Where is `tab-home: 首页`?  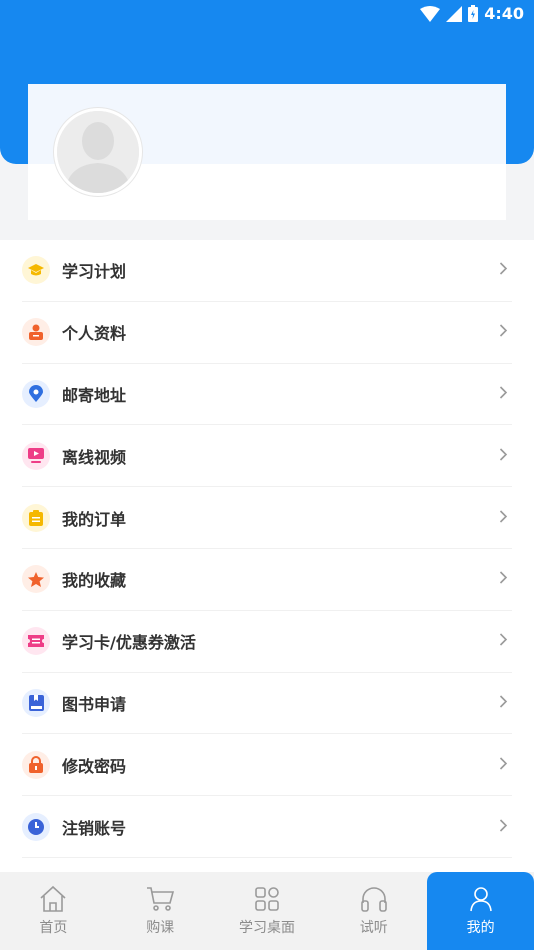
tab-home: 首页 is located at coordinates (53, 911).